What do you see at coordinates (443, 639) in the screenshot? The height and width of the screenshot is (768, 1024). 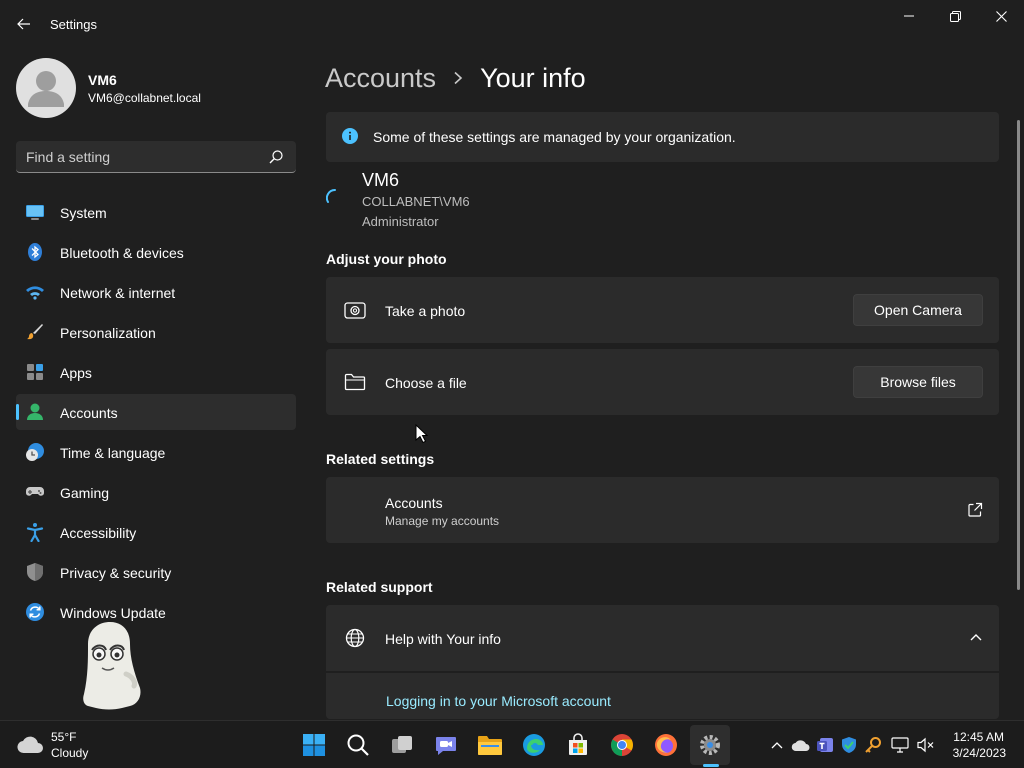 I see `help-with-your-info-label: Help with Your info` at bounding box center [443, 639].